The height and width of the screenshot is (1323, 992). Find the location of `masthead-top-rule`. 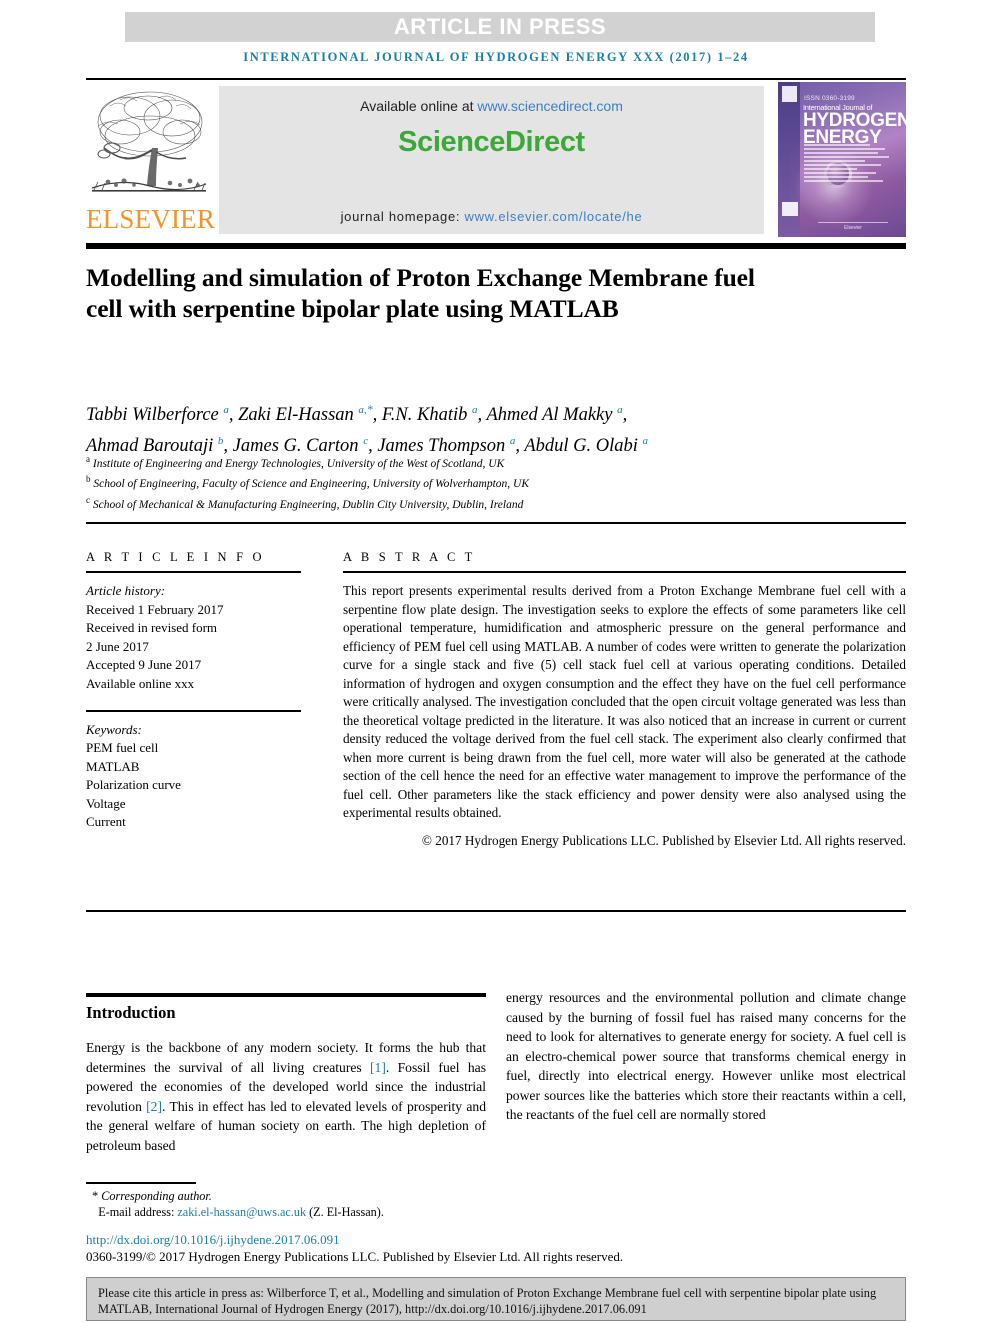

masthead-top-rule is located at coordinates (496, 79).